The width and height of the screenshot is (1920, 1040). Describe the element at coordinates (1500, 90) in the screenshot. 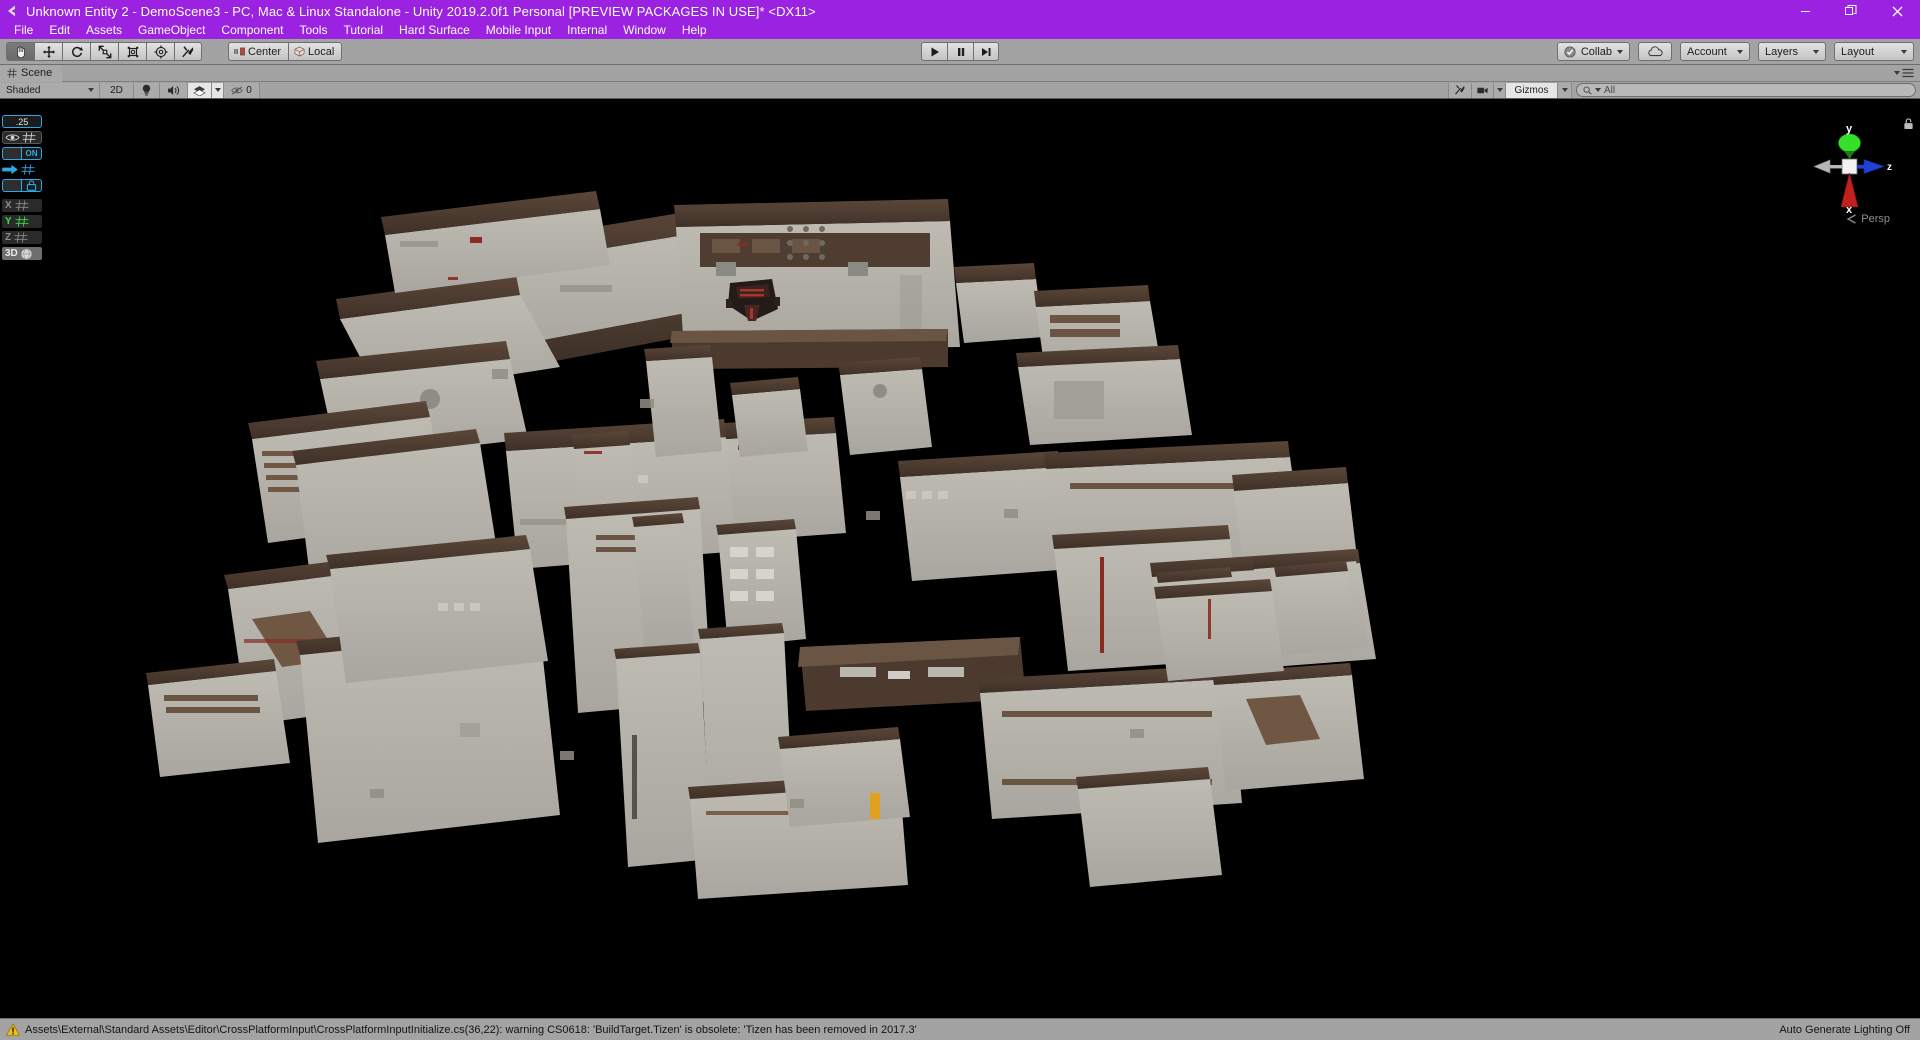

I see `scene-camera-dropdown` at that location.